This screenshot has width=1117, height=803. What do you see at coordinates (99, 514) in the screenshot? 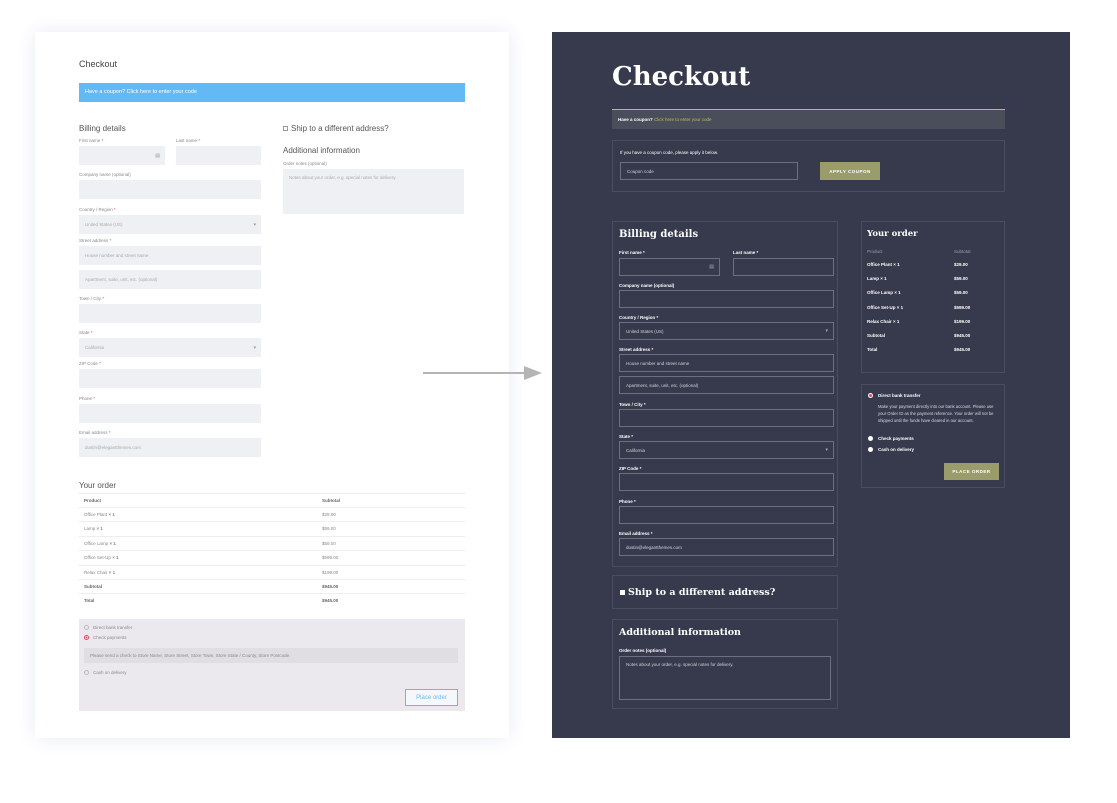
I see `item-name: Office Plant × 1` at bounding box center [99, 514].